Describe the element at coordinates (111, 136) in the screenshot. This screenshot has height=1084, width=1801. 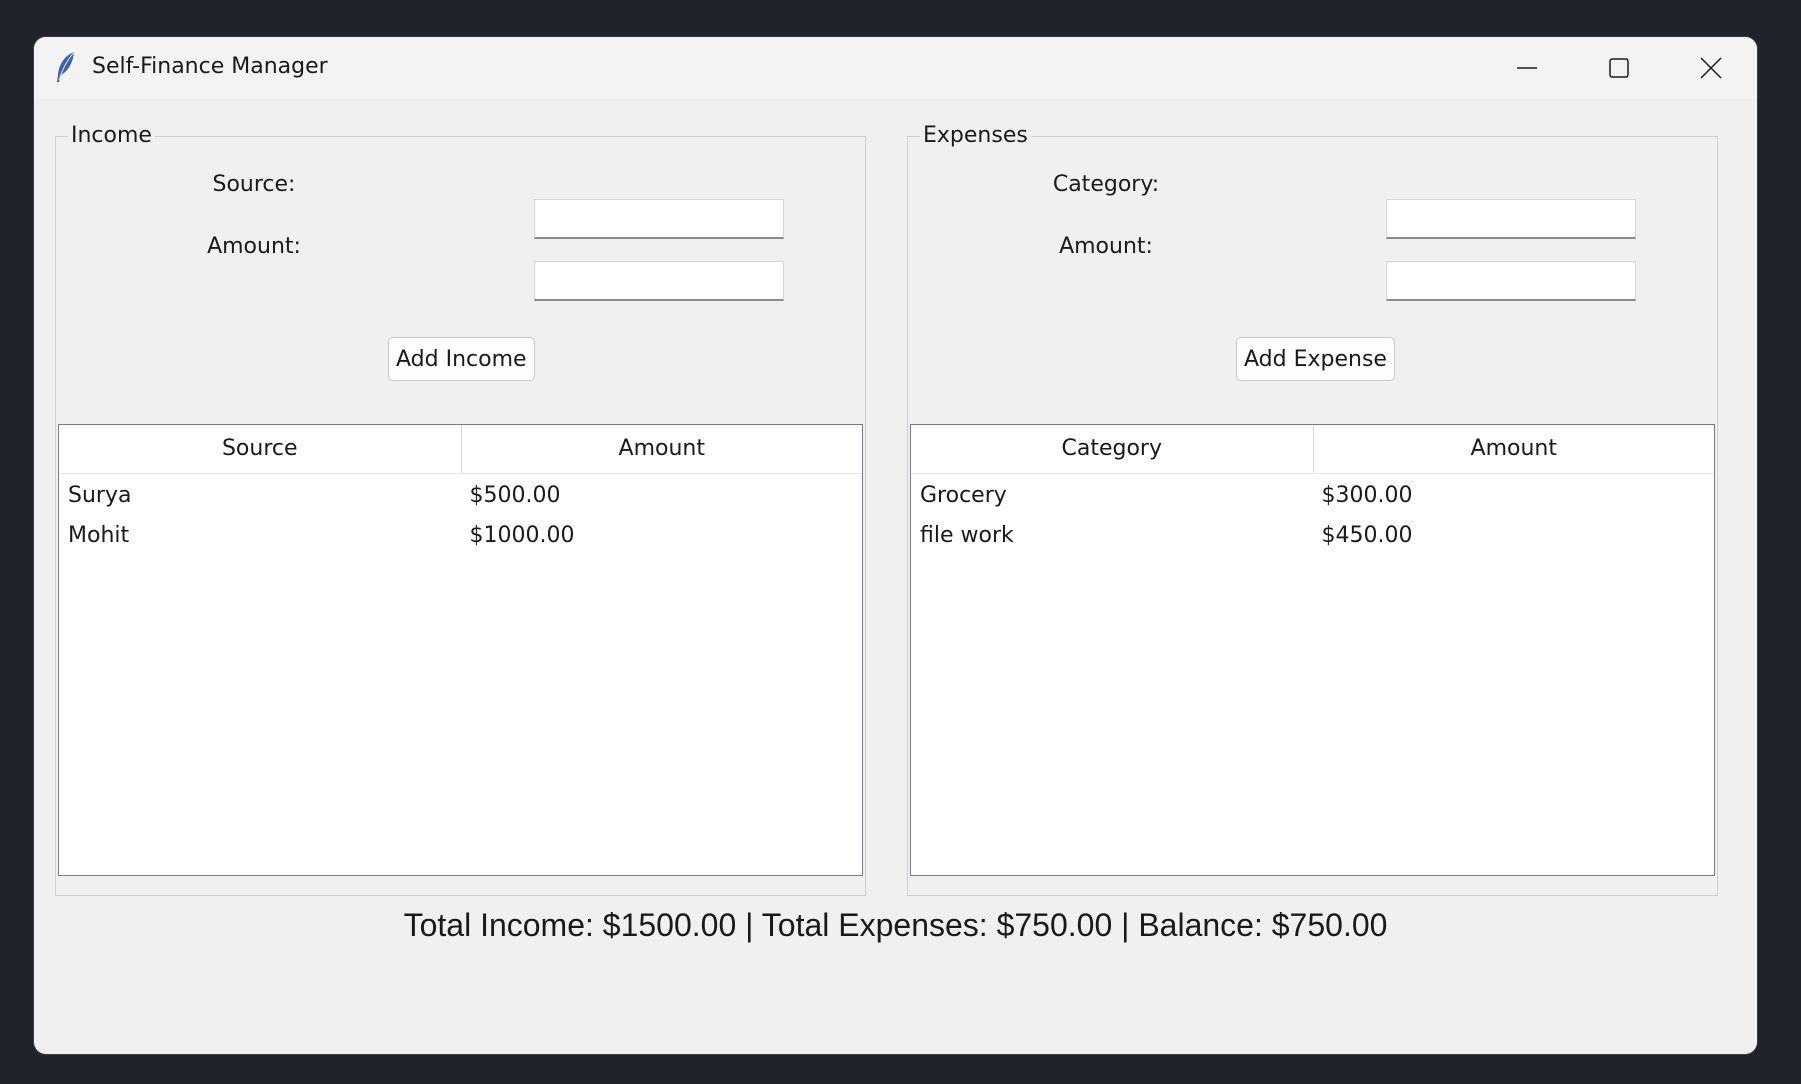
I see `income-group-title: Income` at that location.